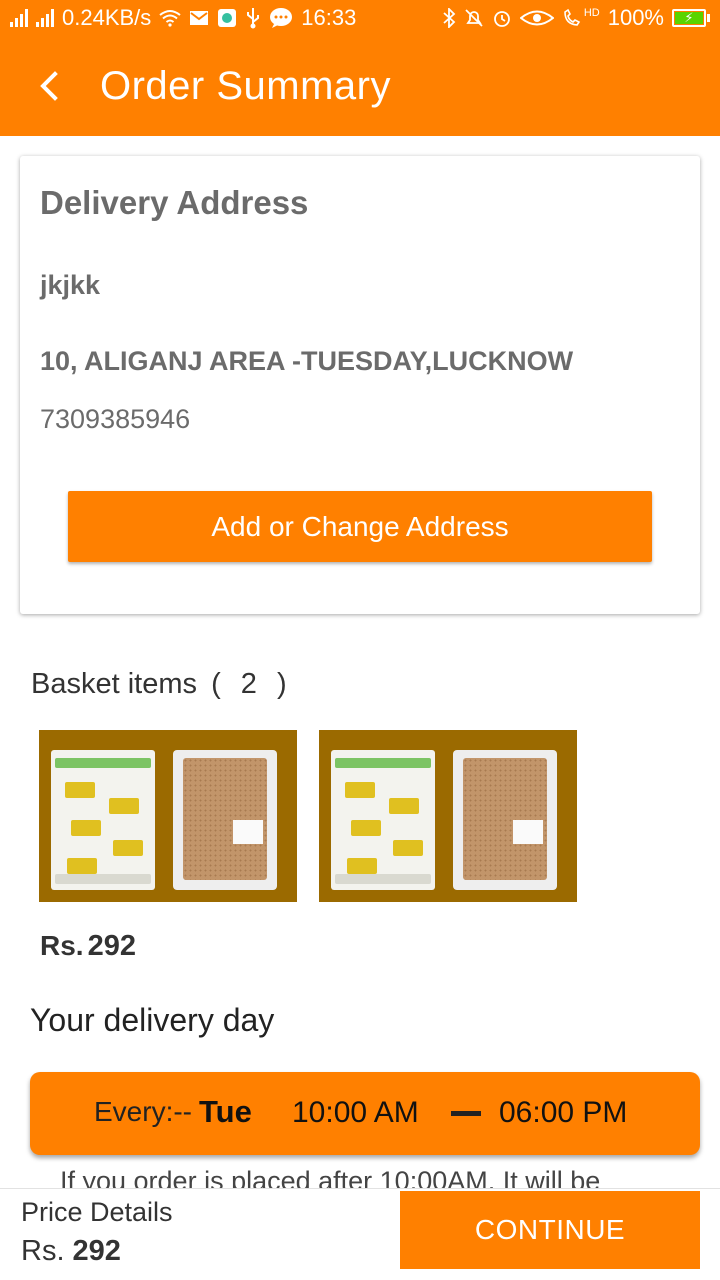  What do you see at coordinates (360, 18) in the screenshot?
I see `status-bar: 0.24KB/s 16:33 HD 100% ⚡` at bounding box center [360, 18].